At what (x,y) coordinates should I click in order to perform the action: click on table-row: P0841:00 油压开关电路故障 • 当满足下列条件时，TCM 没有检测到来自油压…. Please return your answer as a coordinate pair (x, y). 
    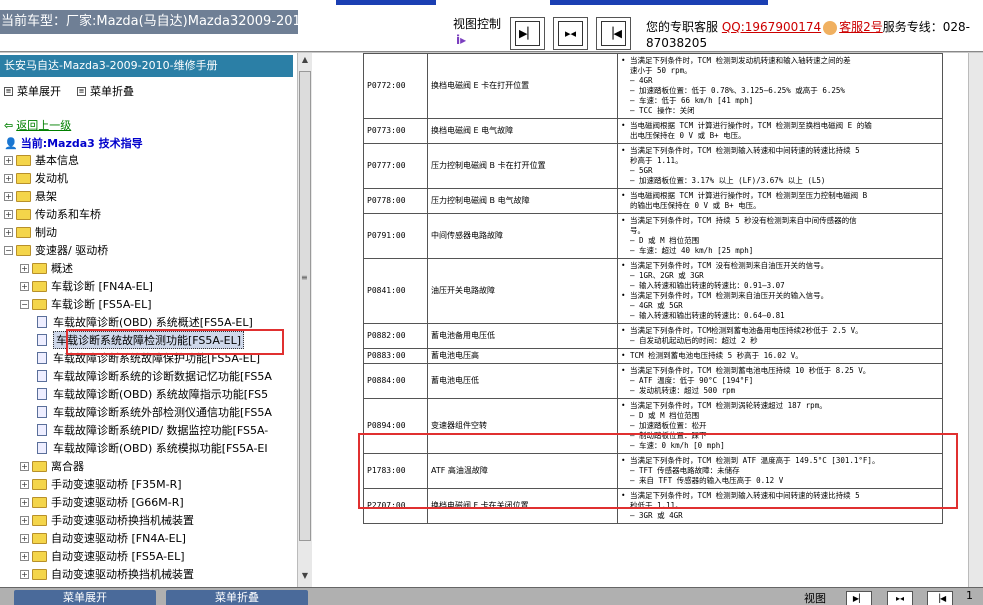
    Looking at the image, I should click on (653, 291).